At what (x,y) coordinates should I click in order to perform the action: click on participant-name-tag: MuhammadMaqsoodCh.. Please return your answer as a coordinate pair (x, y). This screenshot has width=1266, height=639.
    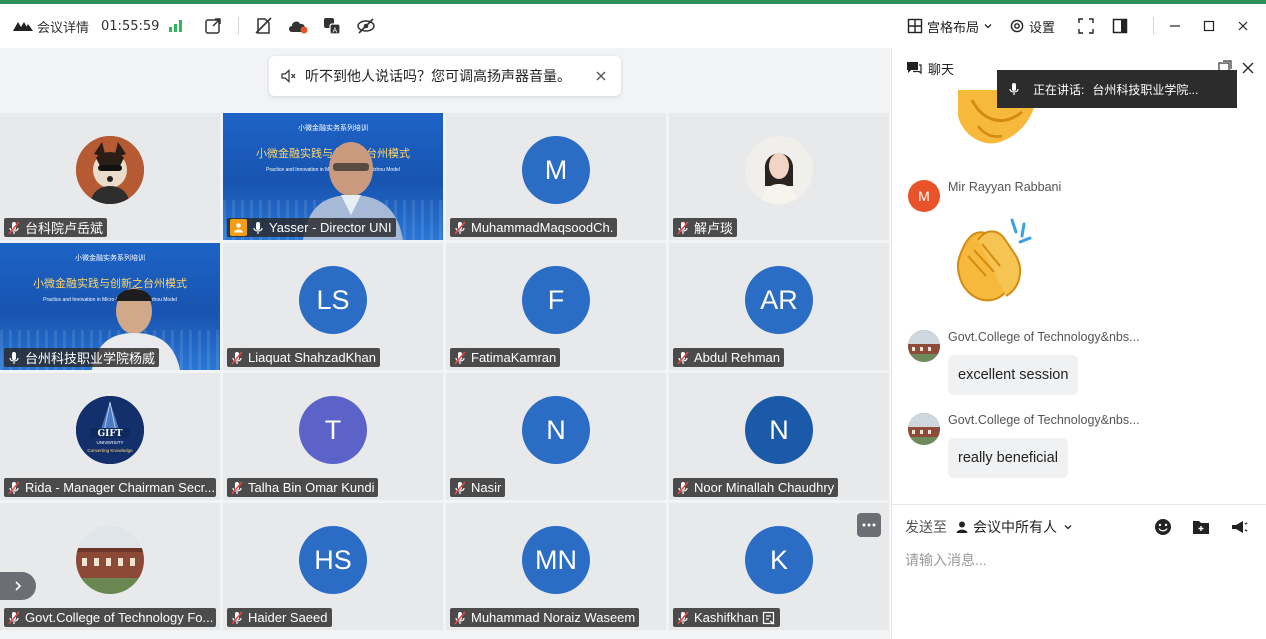
    Looking at the image, I should click on (534, 227).